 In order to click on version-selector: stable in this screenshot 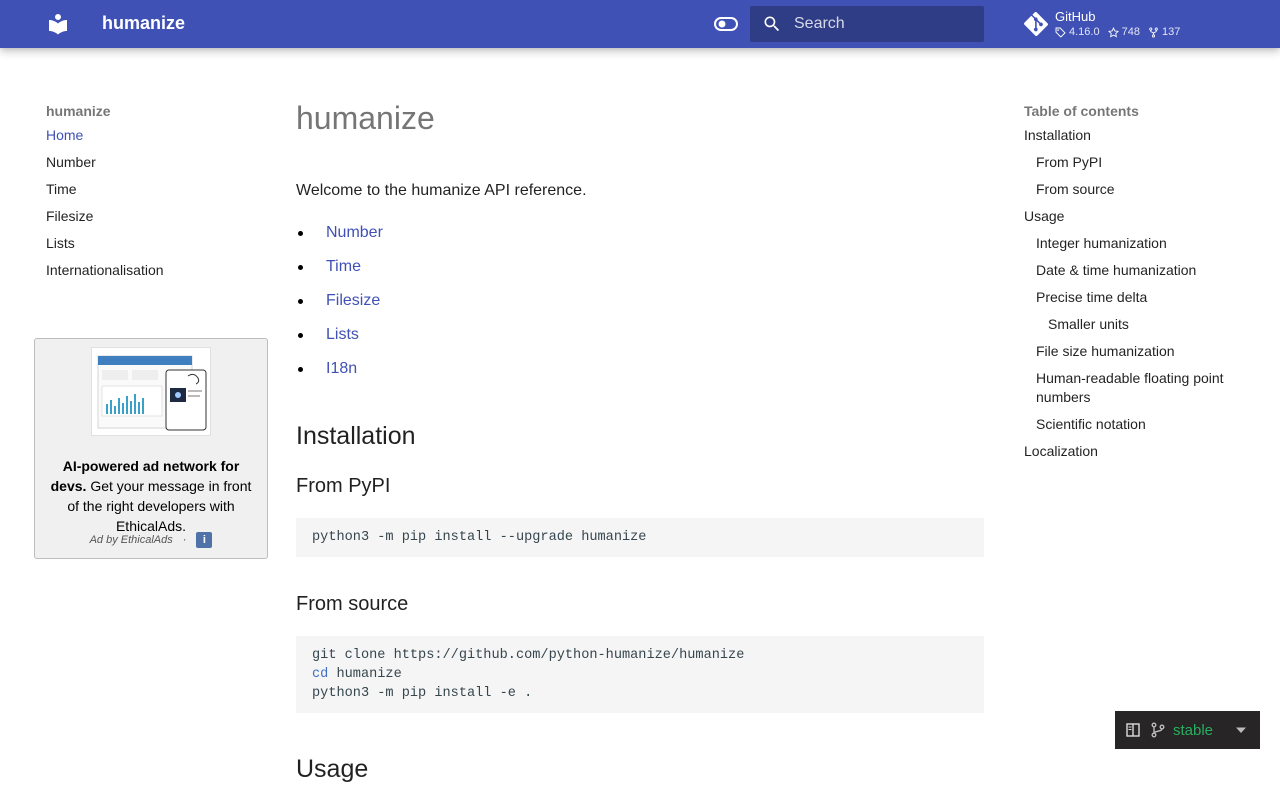, I will do `click(1187, 730)`.